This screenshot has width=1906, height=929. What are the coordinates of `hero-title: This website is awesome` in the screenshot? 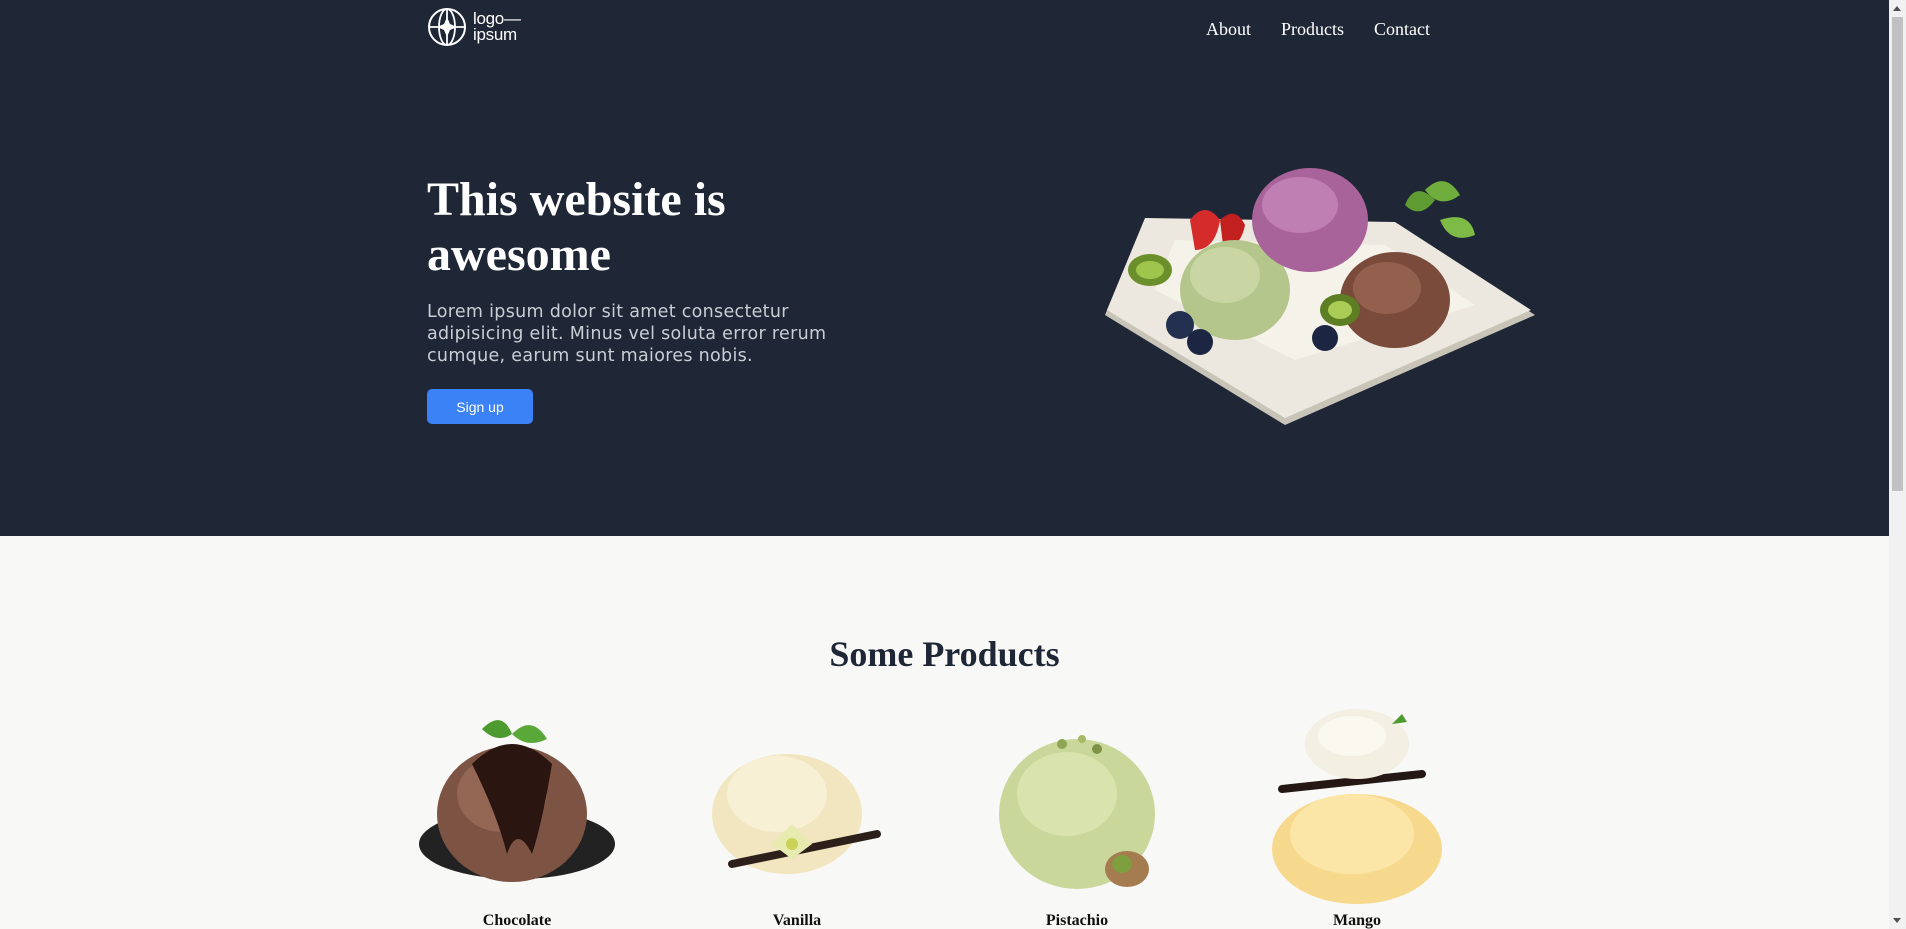 It's located at (576, 227).